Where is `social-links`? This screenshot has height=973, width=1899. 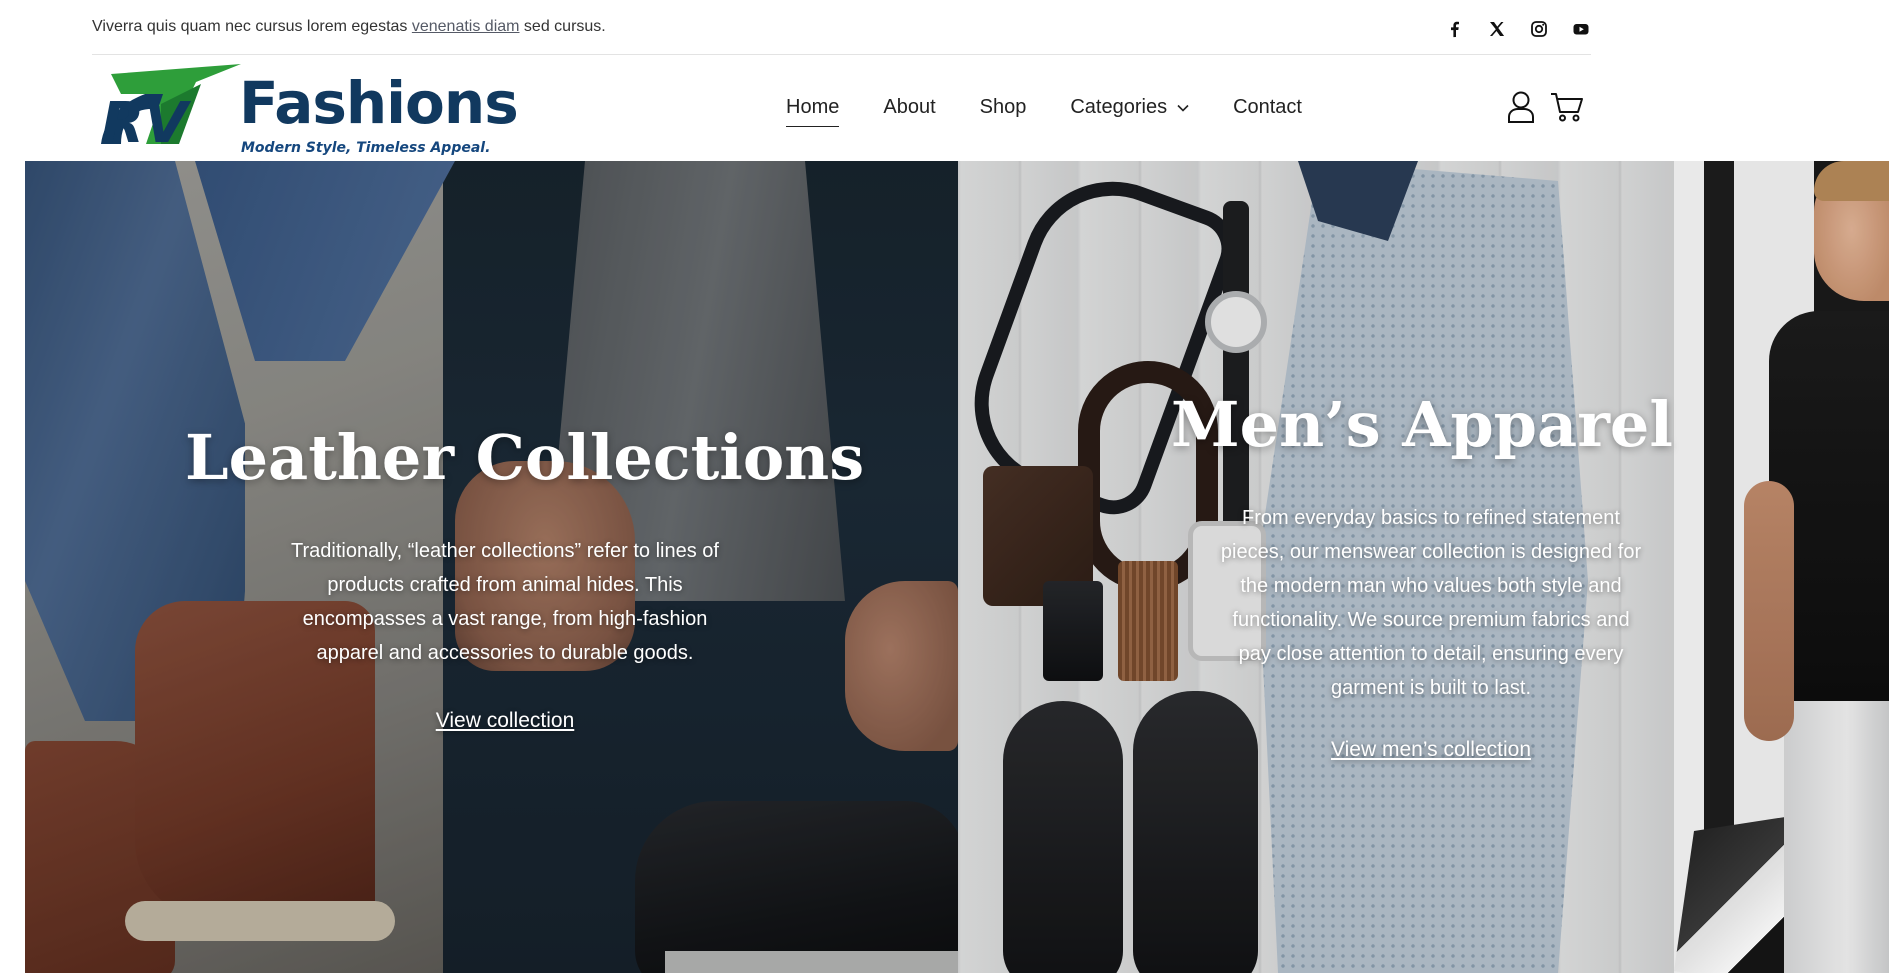 social-links is located at coordinates (1518, 29).